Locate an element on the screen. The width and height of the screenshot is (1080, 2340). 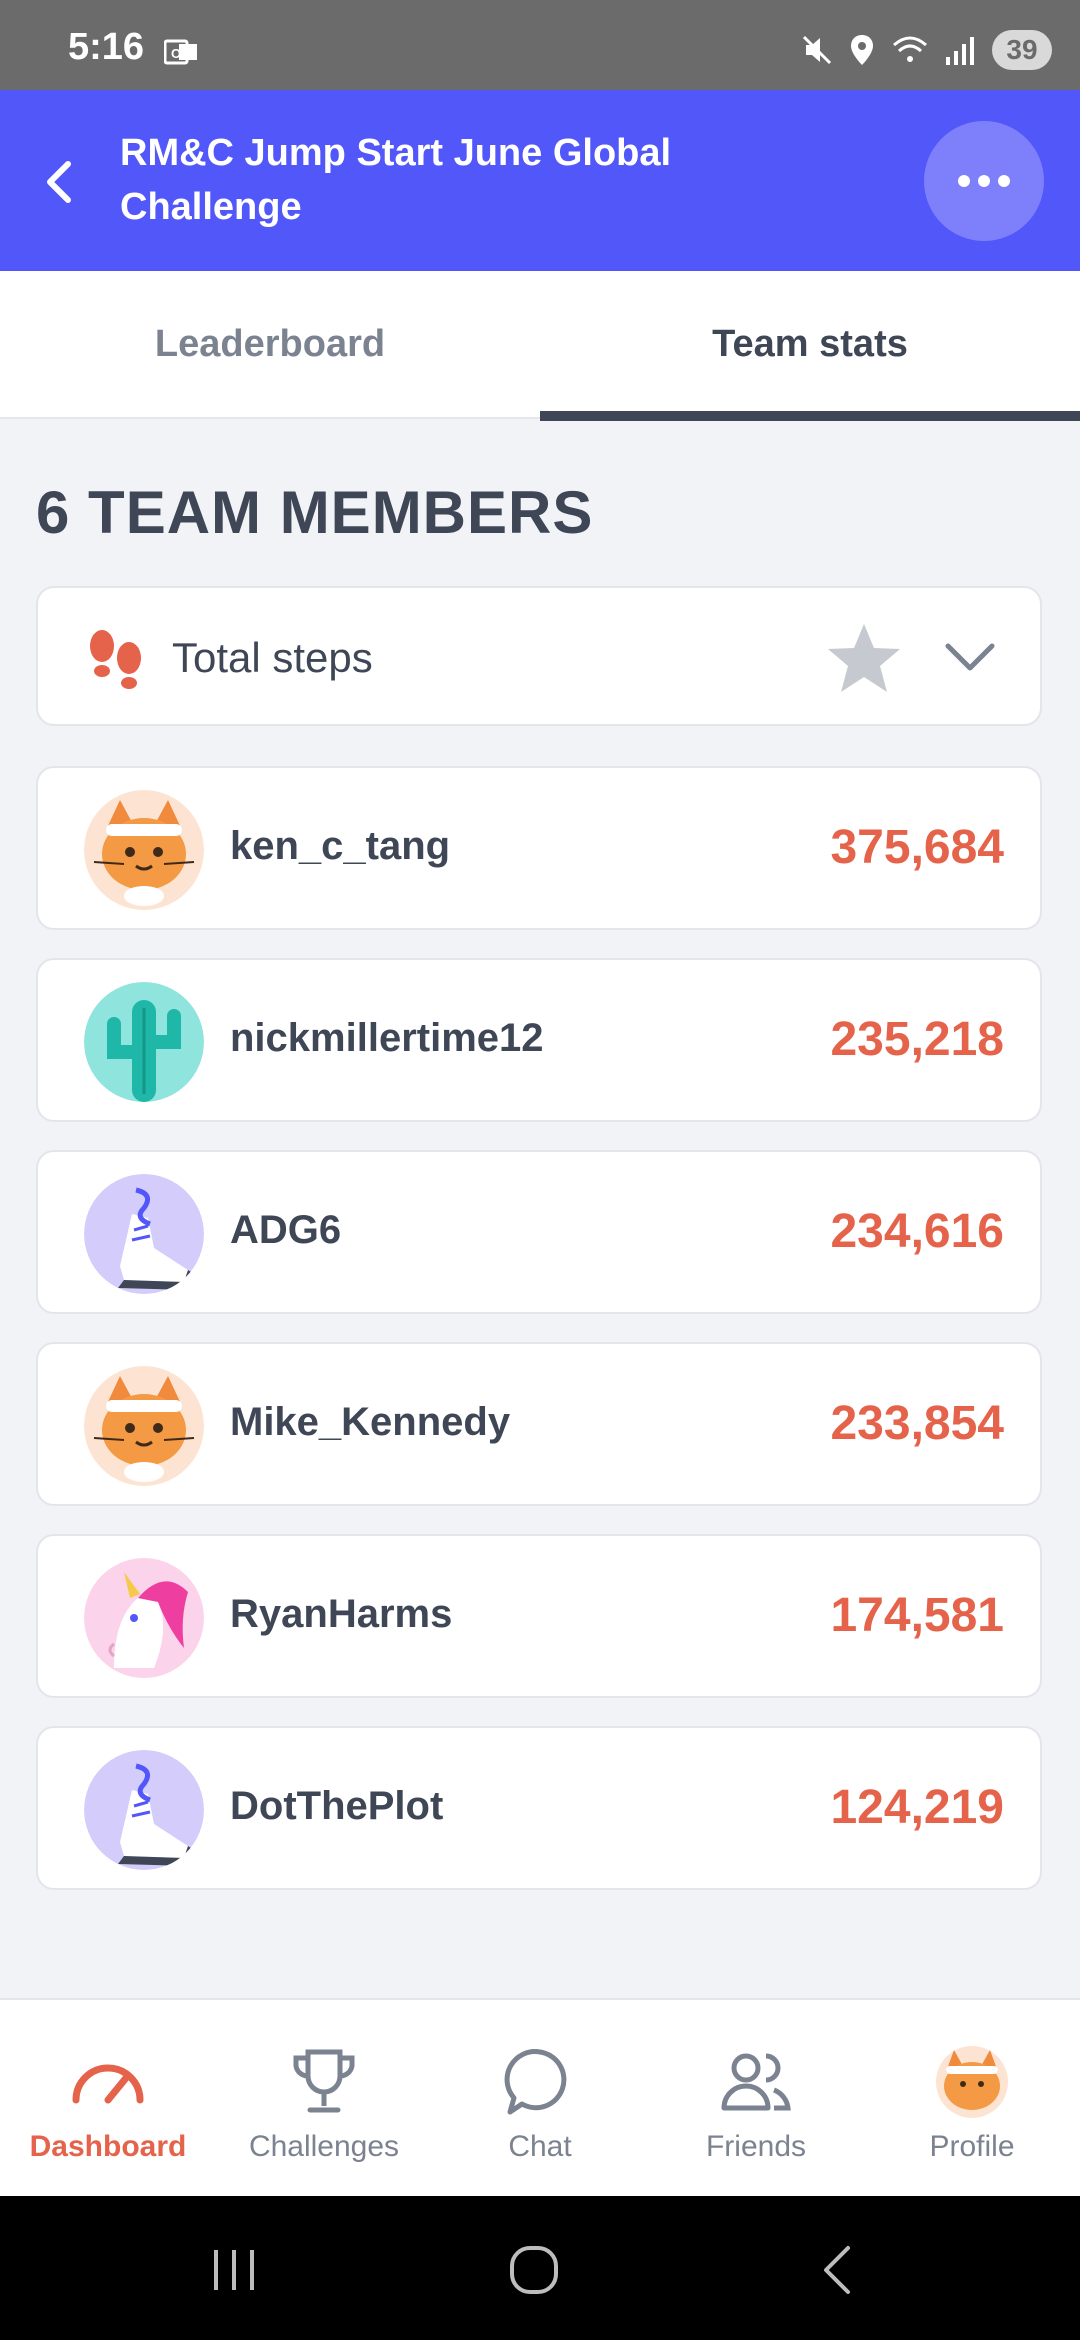
metric-label: Total steps is located at coordinates (272, 657).